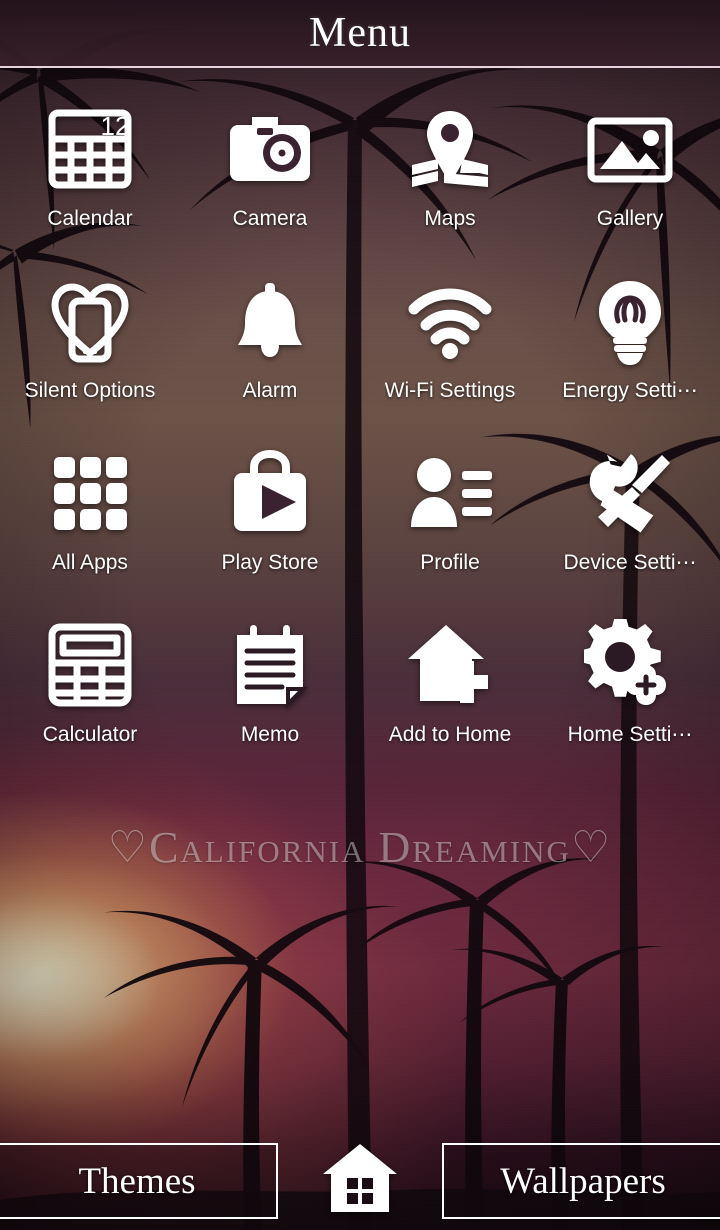 This screenshot has height=1230, width=720. I want to click on themes-button-label: Themes, so click(137, 1181).